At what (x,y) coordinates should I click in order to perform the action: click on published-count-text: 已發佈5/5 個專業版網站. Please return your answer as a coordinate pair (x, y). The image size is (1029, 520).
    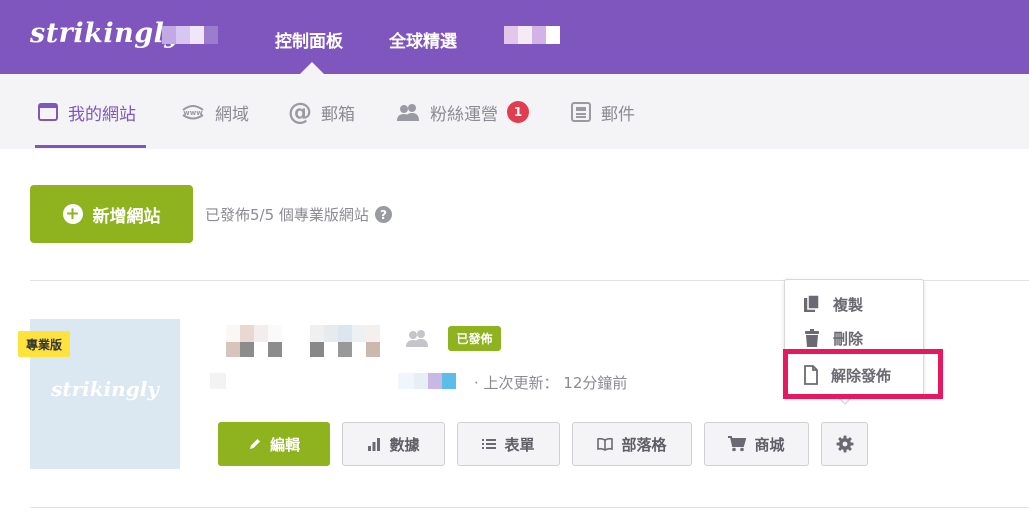
    Looking at the image, I should click on (287, 215).